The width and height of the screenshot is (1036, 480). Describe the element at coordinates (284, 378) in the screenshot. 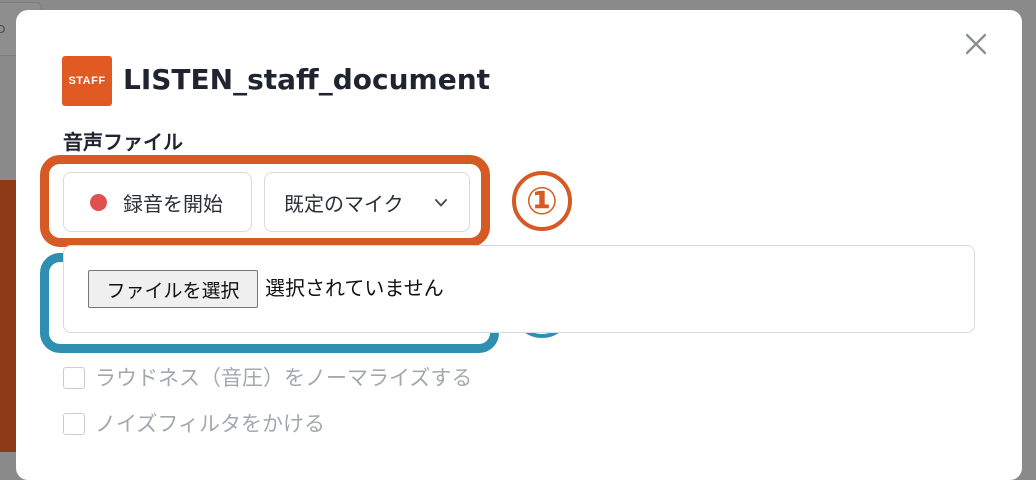

I see `normalize-loudness-label: ラウドネス（音圧）をノーマライズする` at that location.